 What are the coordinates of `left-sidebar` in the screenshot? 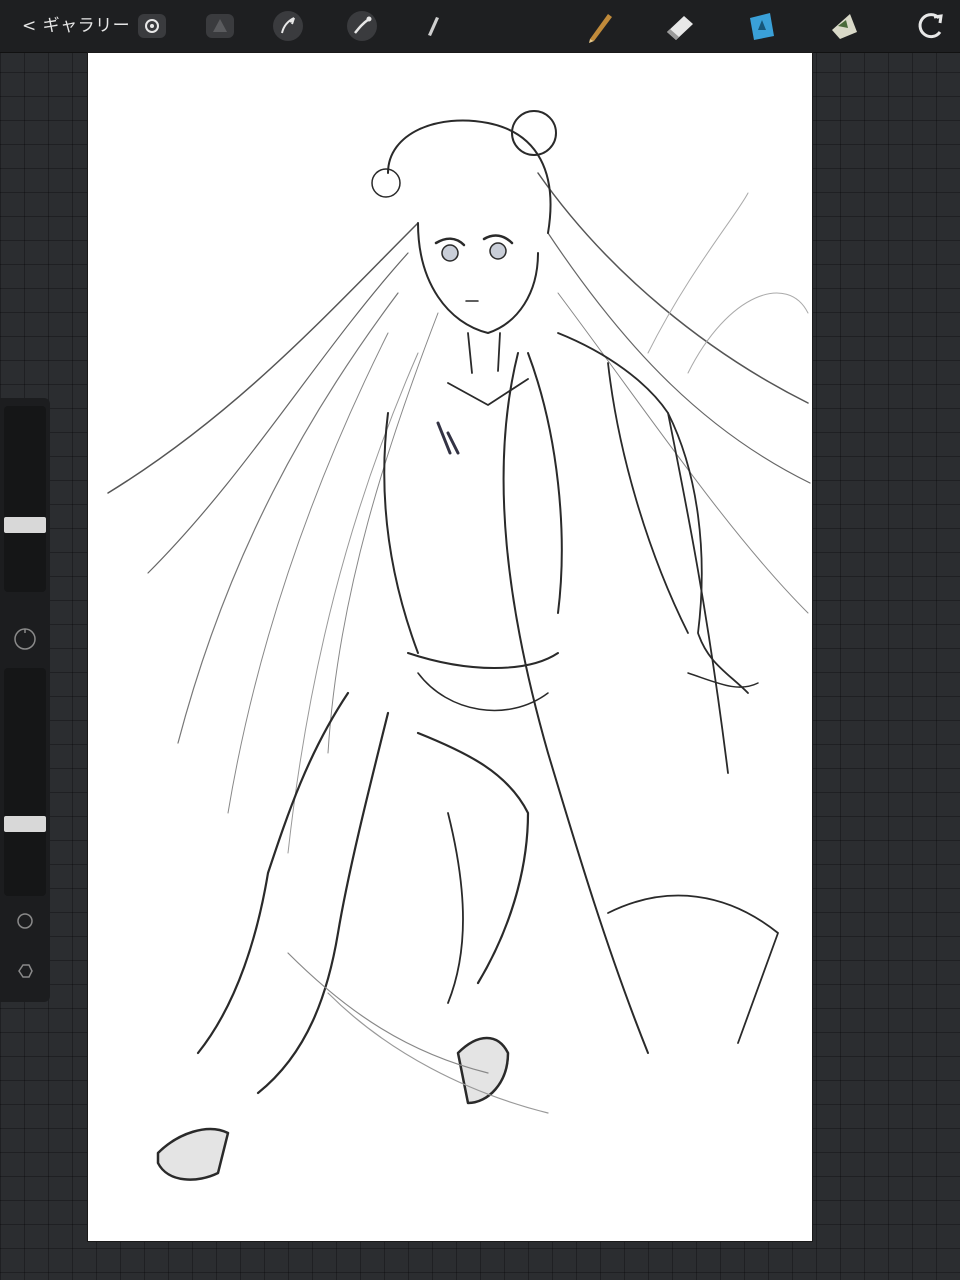 It's located at (25, 700).